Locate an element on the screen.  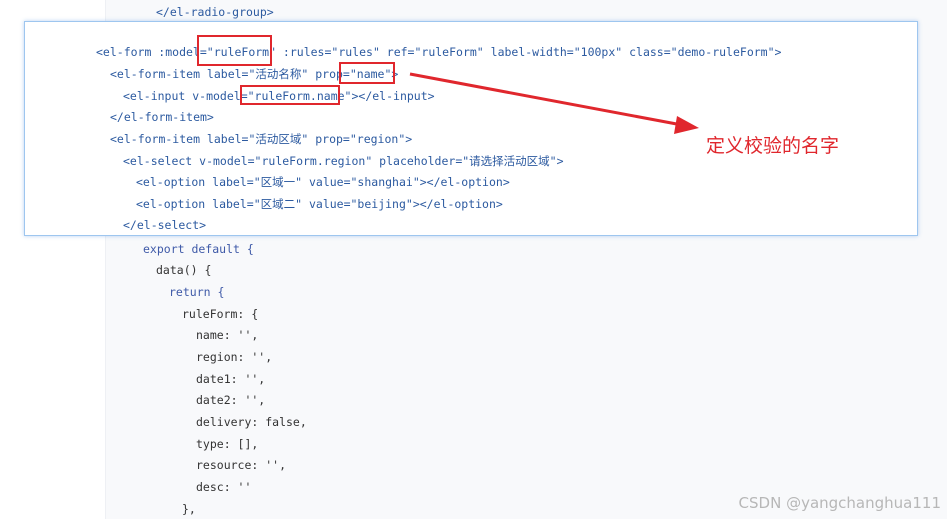
watermark: CSDN @yangchanghua111 is located at coordinates (839, 503).